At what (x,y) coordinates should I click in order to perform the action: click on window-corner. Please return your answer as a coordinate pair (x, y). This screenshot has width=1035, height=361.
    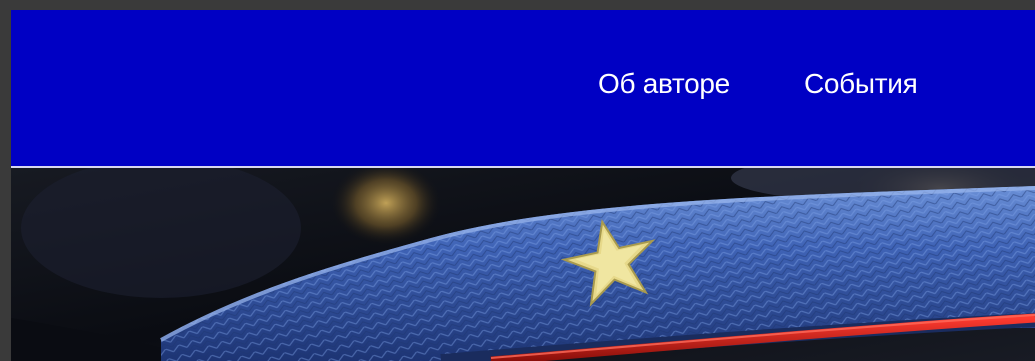
    Looking at the image, I should click on (985, 5).